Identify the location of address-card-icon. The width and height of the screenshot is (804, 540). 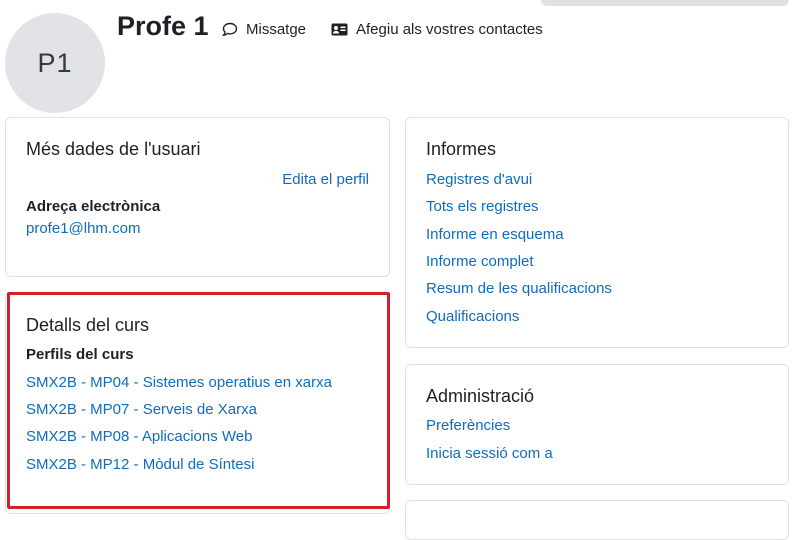
(339, 29).